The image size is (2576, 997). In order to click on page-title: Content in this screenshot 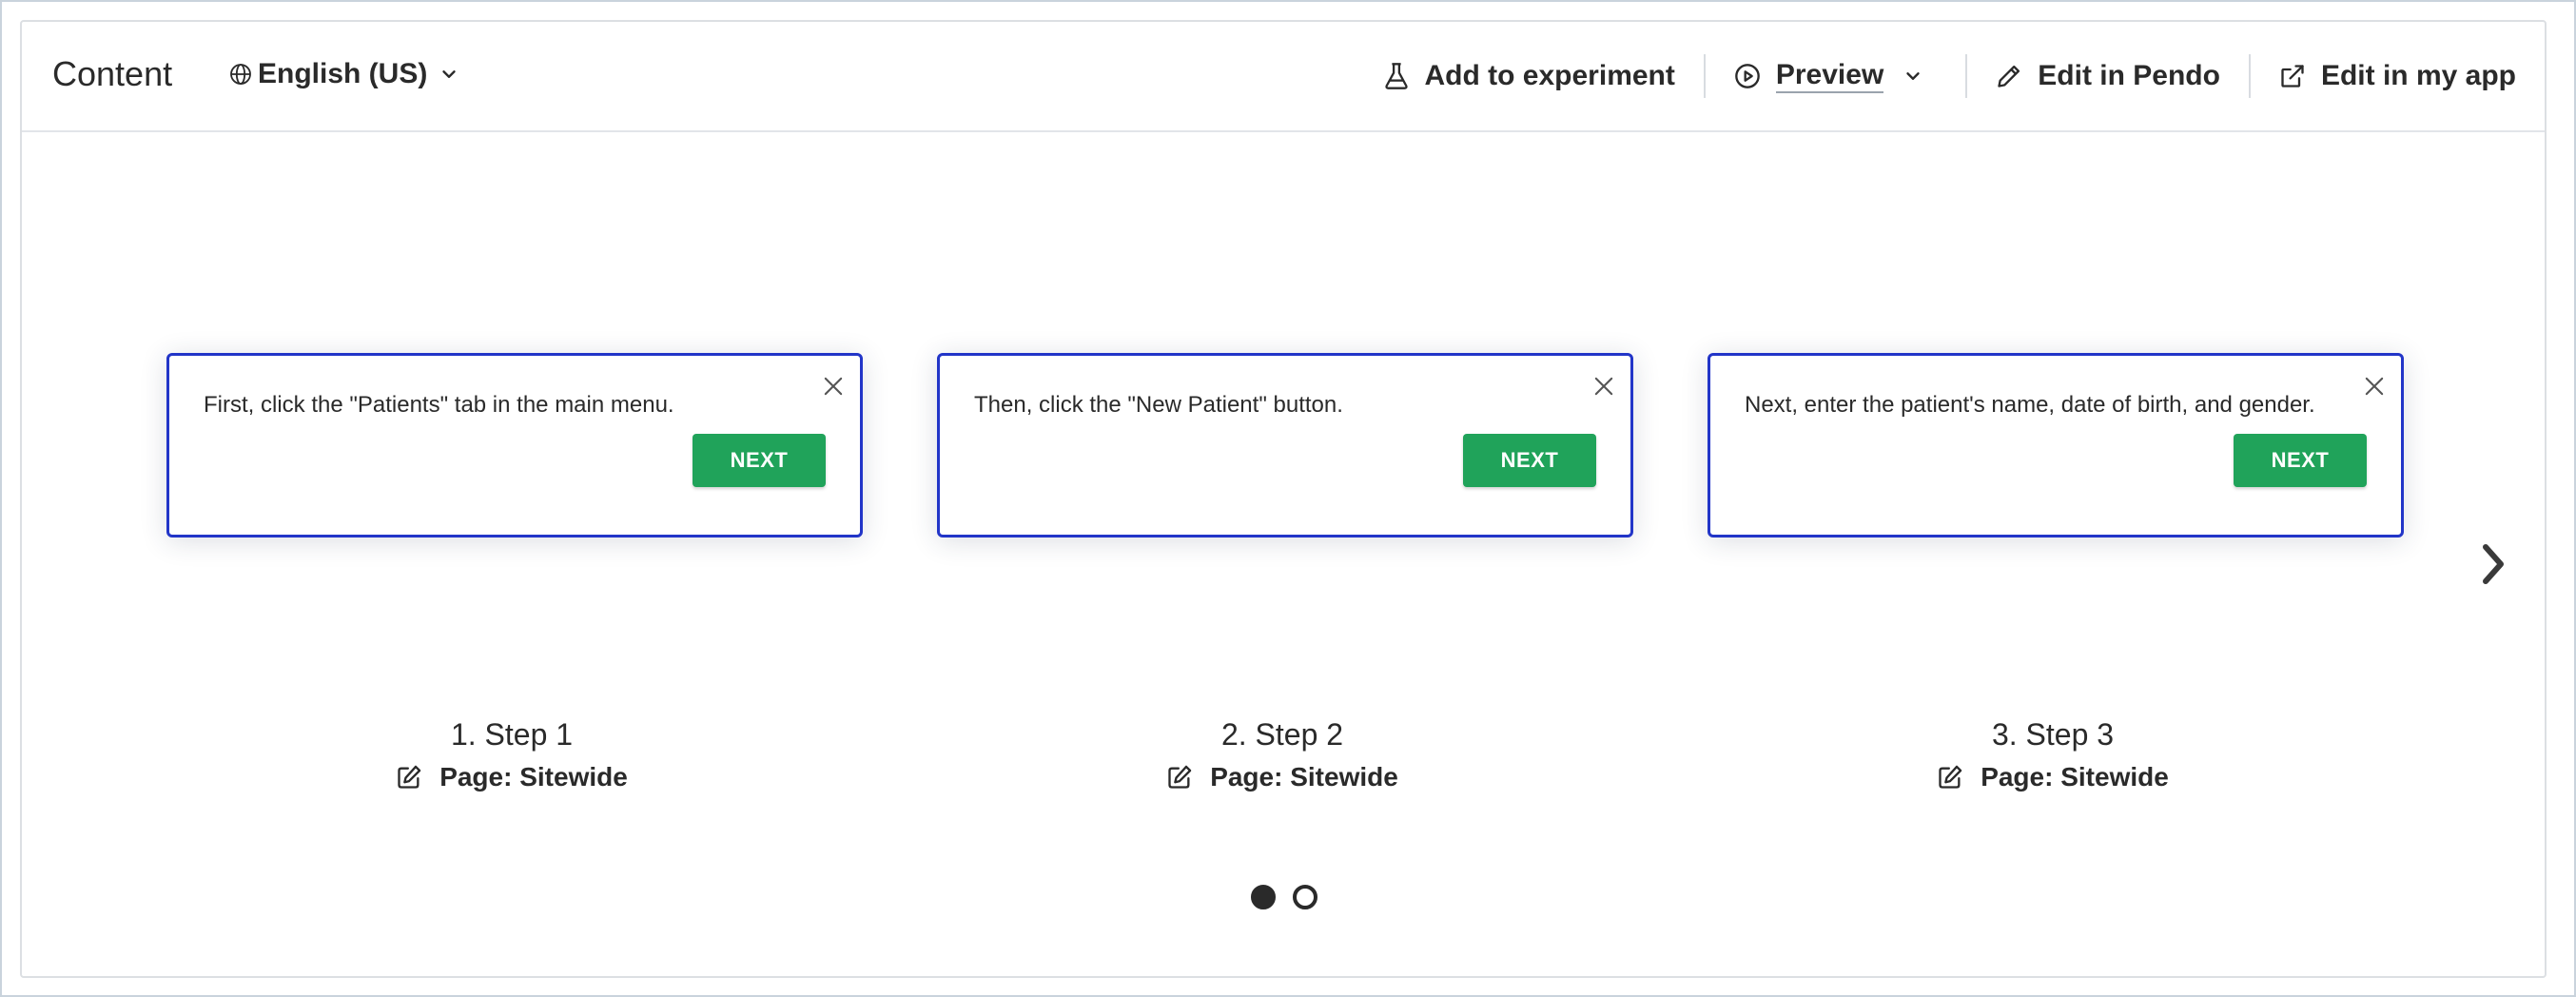, I will do `click(112, 73)`.